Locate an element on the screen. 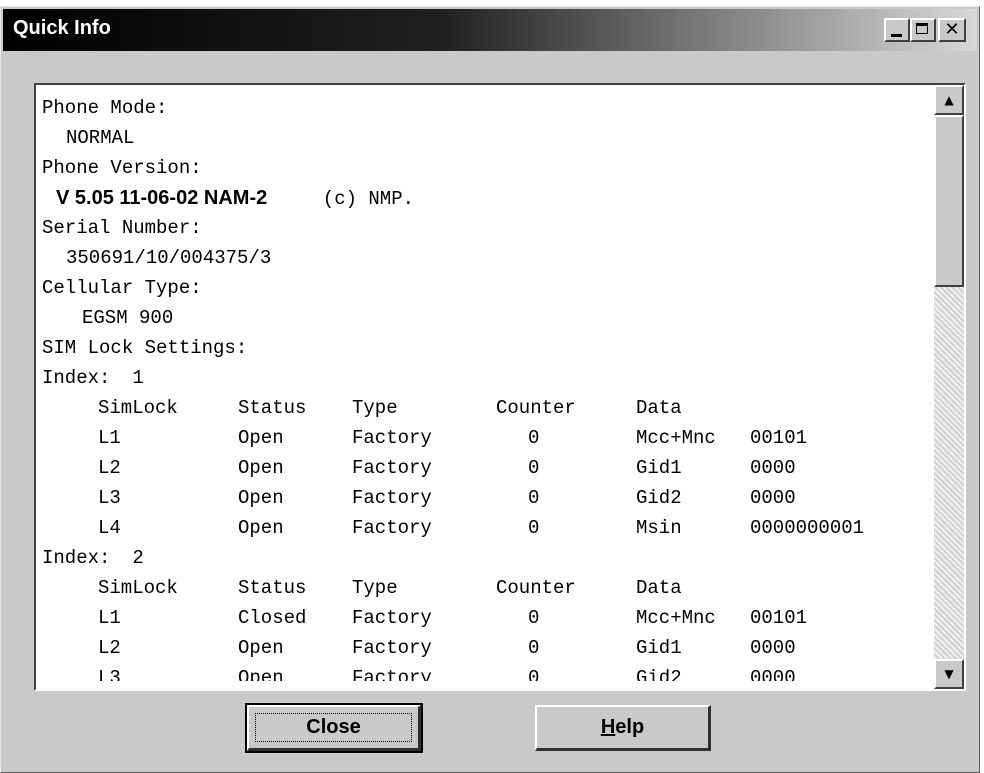 This screenshot has width=984, height=773. index-number: 1 is located at coordinates (138, 378).